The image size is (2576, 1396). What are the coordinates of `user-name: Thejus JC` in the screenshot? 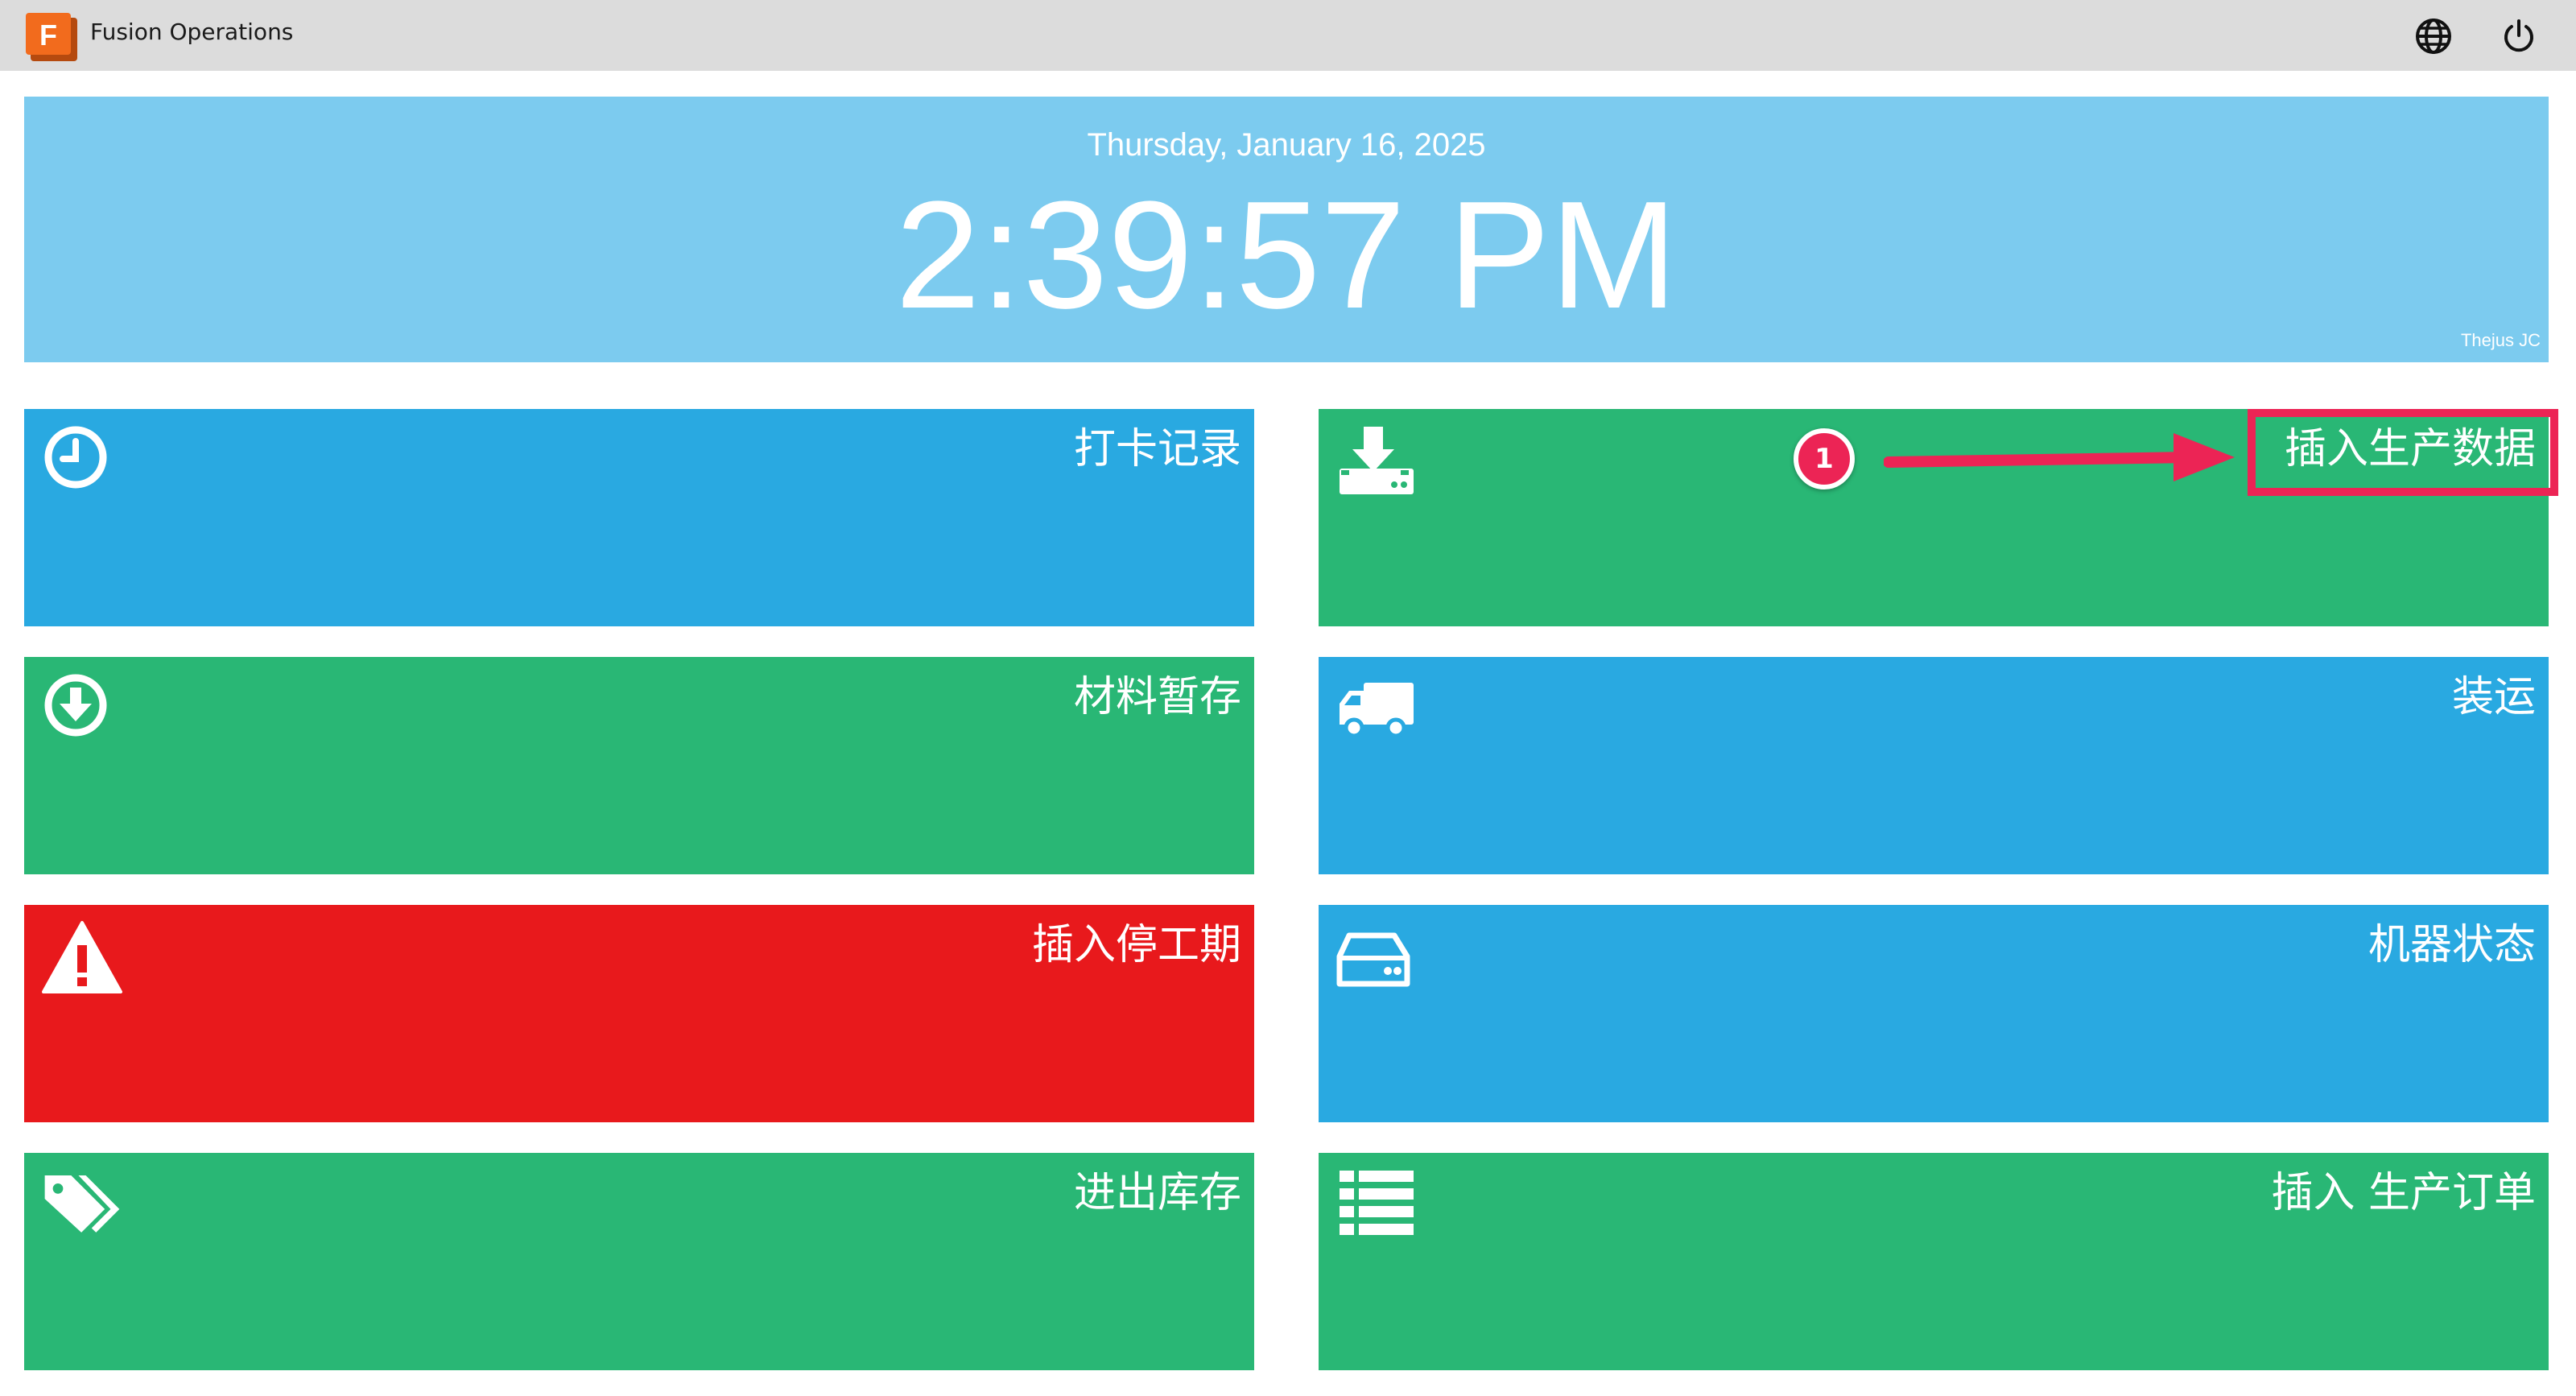 It's located at (2500, 340).